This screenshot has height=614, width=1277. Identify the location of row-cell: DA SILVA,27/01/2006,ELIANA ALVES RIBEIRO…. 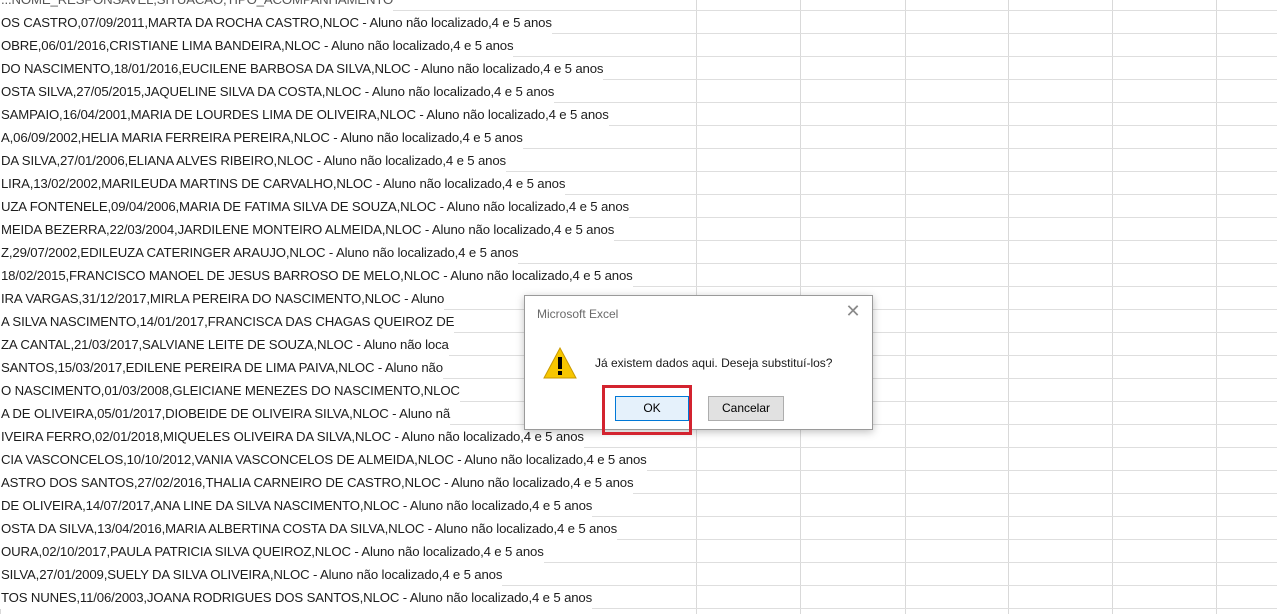
(253, 160).